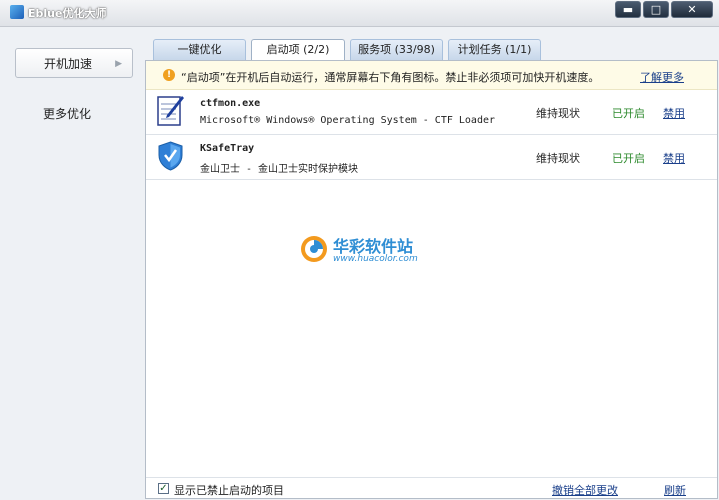 The image size is (719, 500). I want to click on footer-bar: ✓ 显示已禁止启动的项目 撤销全部更改 刷新, so click(431, 488).